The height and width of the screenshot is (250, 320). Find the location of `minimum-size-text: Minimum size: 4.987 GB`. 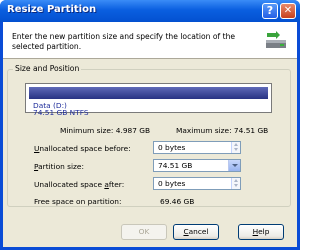

minimum-size-text: Minimum size: 4.987 GB is located at coordinates (105, 130).